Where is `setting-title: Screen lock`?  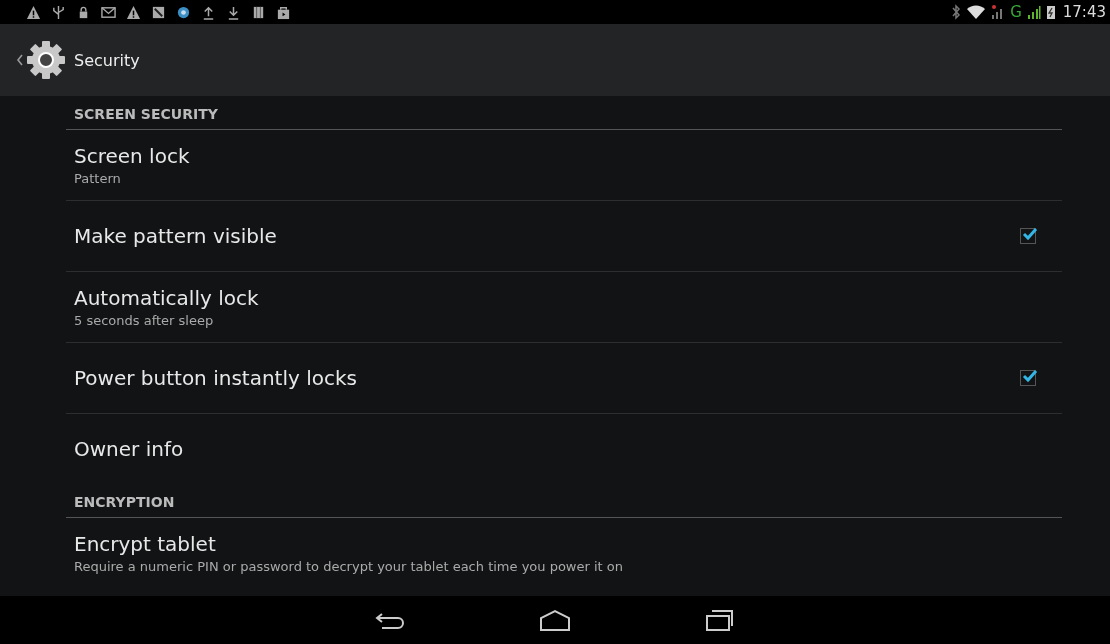
setting-title: Screen lock is located at coordinates (555, 156).